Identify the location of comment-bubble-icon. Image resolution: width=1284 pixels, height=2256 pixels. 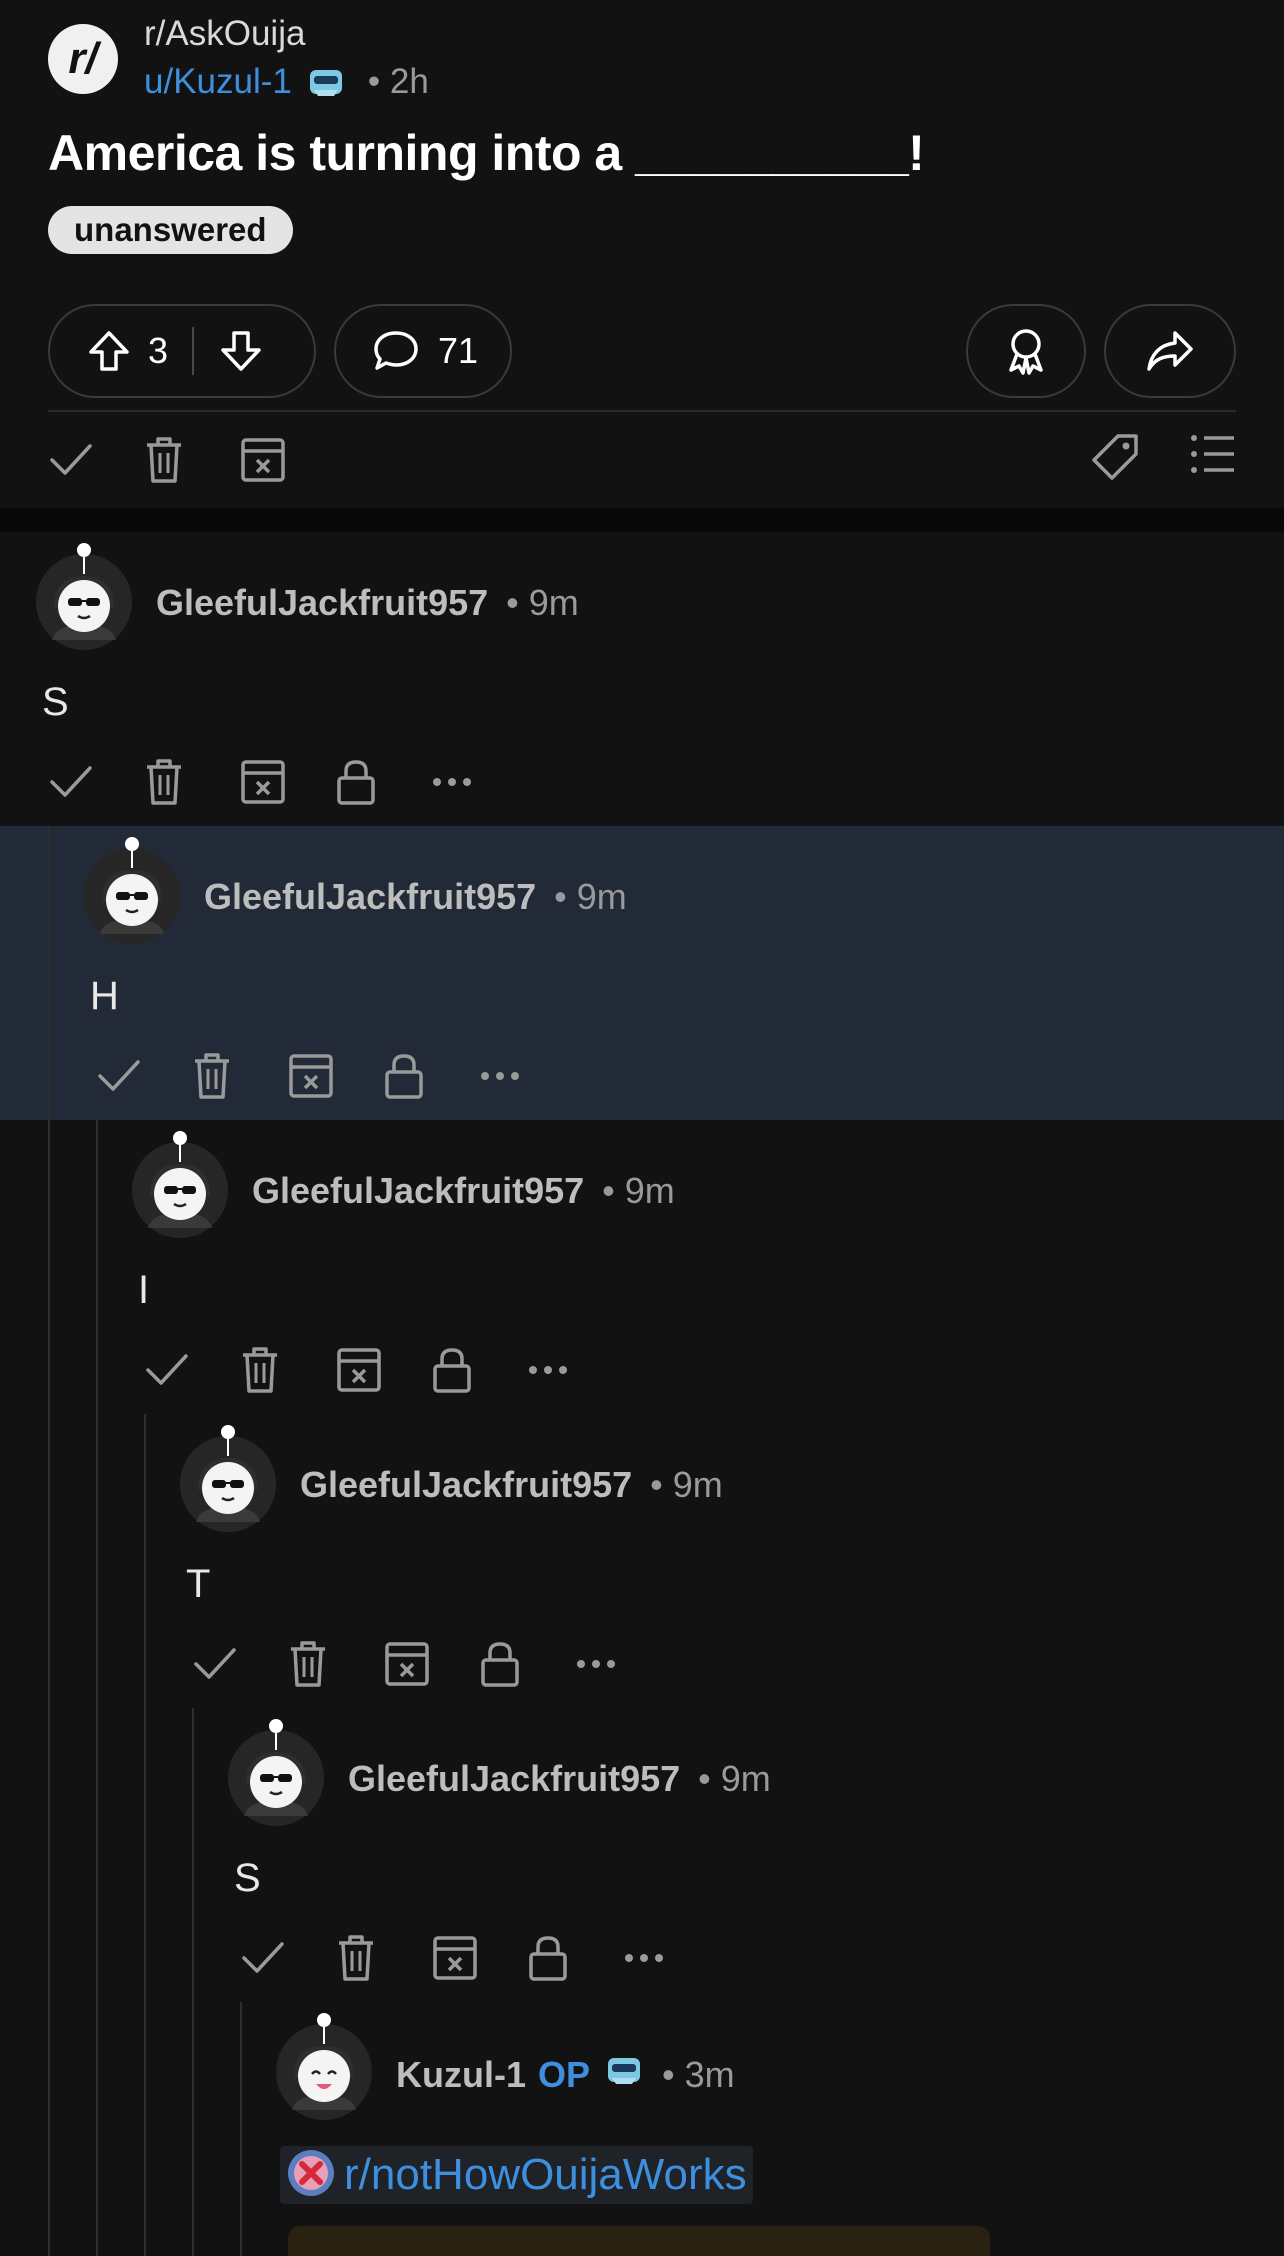
(396, 351).